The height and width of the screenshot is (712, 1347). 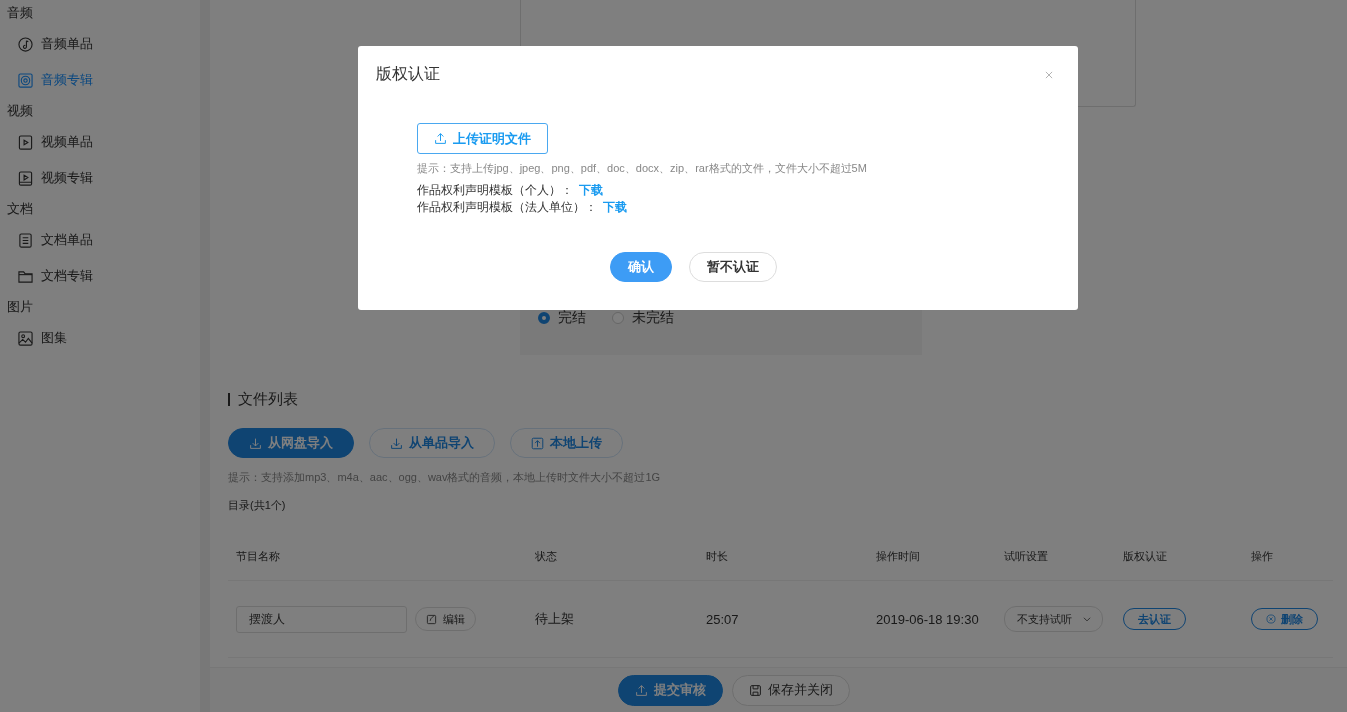 I want to click on video-icon, so click(x=25, y=142).